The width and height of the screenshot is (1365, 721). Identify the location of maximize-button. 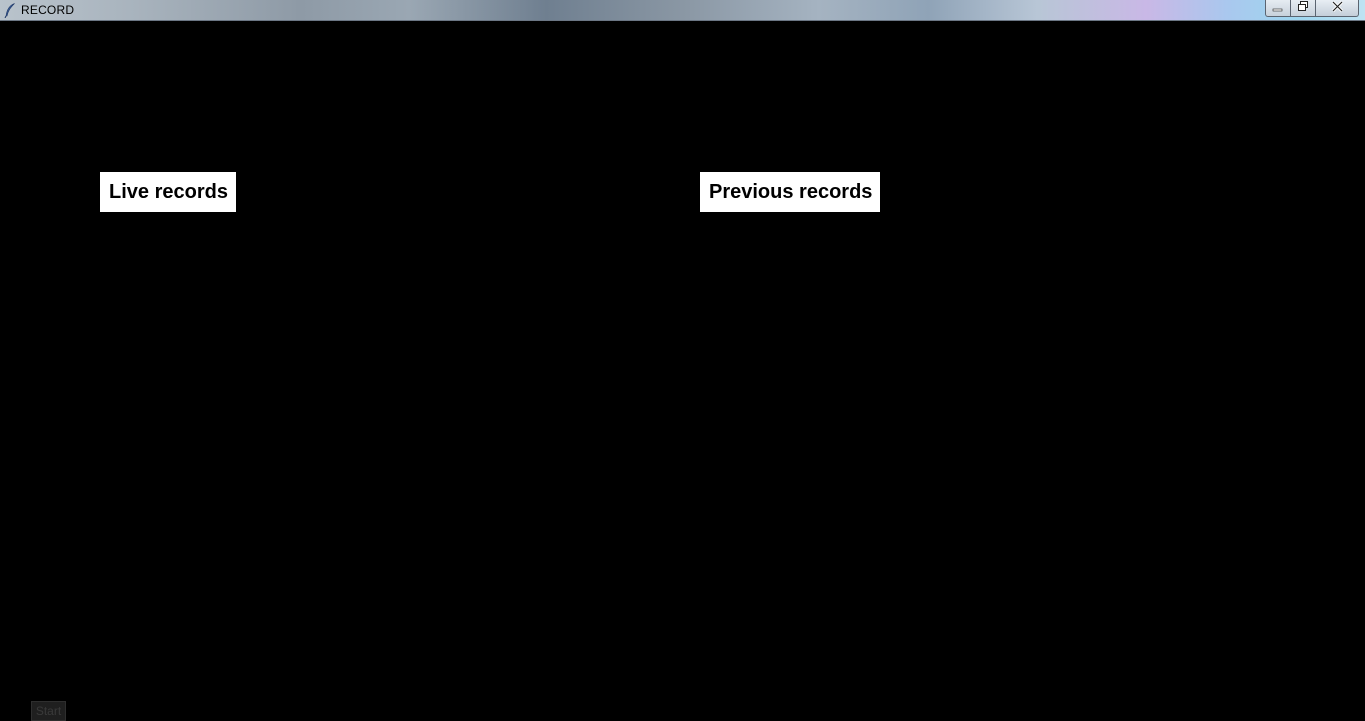
(1303, 8).